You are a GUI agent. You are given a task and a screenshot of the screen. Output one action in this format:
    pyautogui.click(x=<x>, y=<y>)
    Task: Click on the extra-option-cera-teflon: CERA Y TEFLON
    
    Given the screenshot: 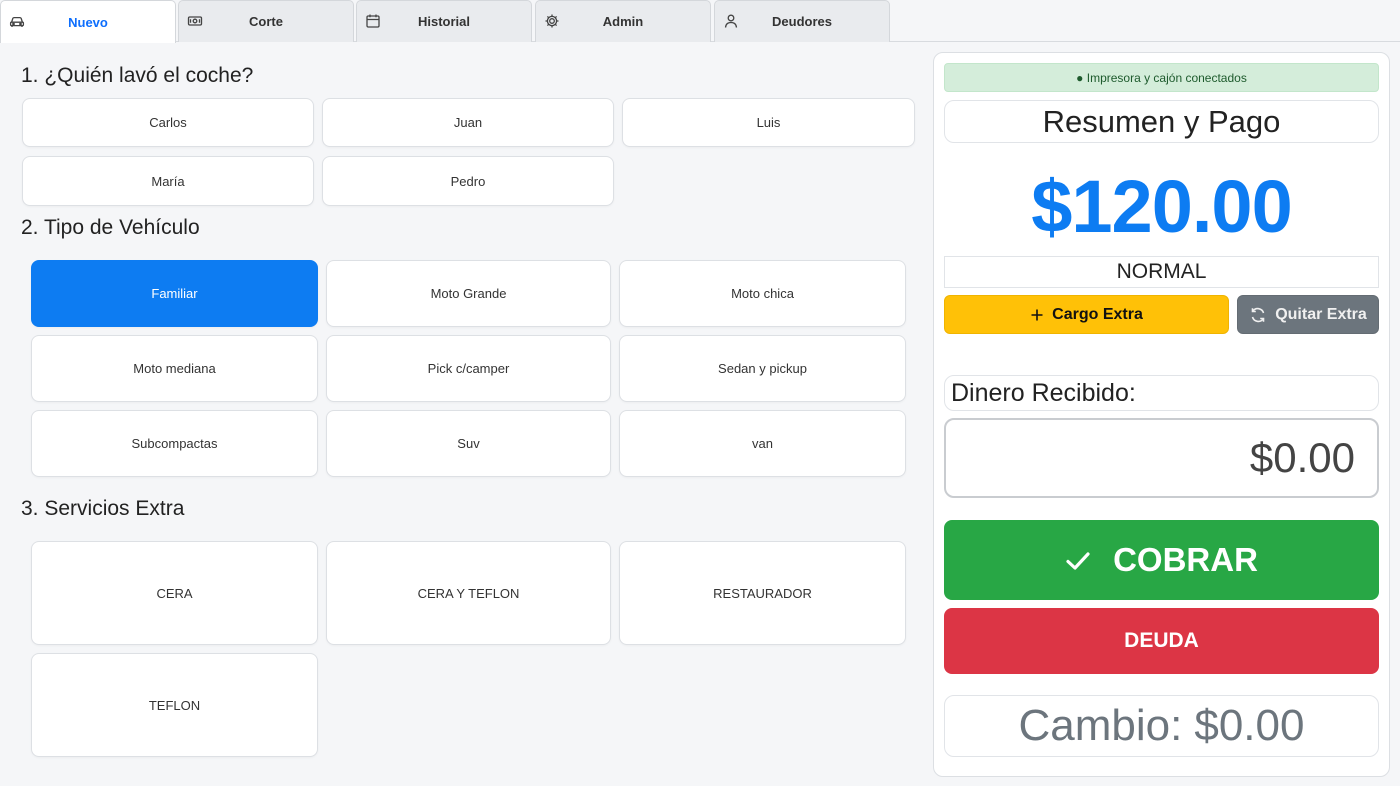 What is the action you would take?
    pyautogui.click(x=468, y=593)
    